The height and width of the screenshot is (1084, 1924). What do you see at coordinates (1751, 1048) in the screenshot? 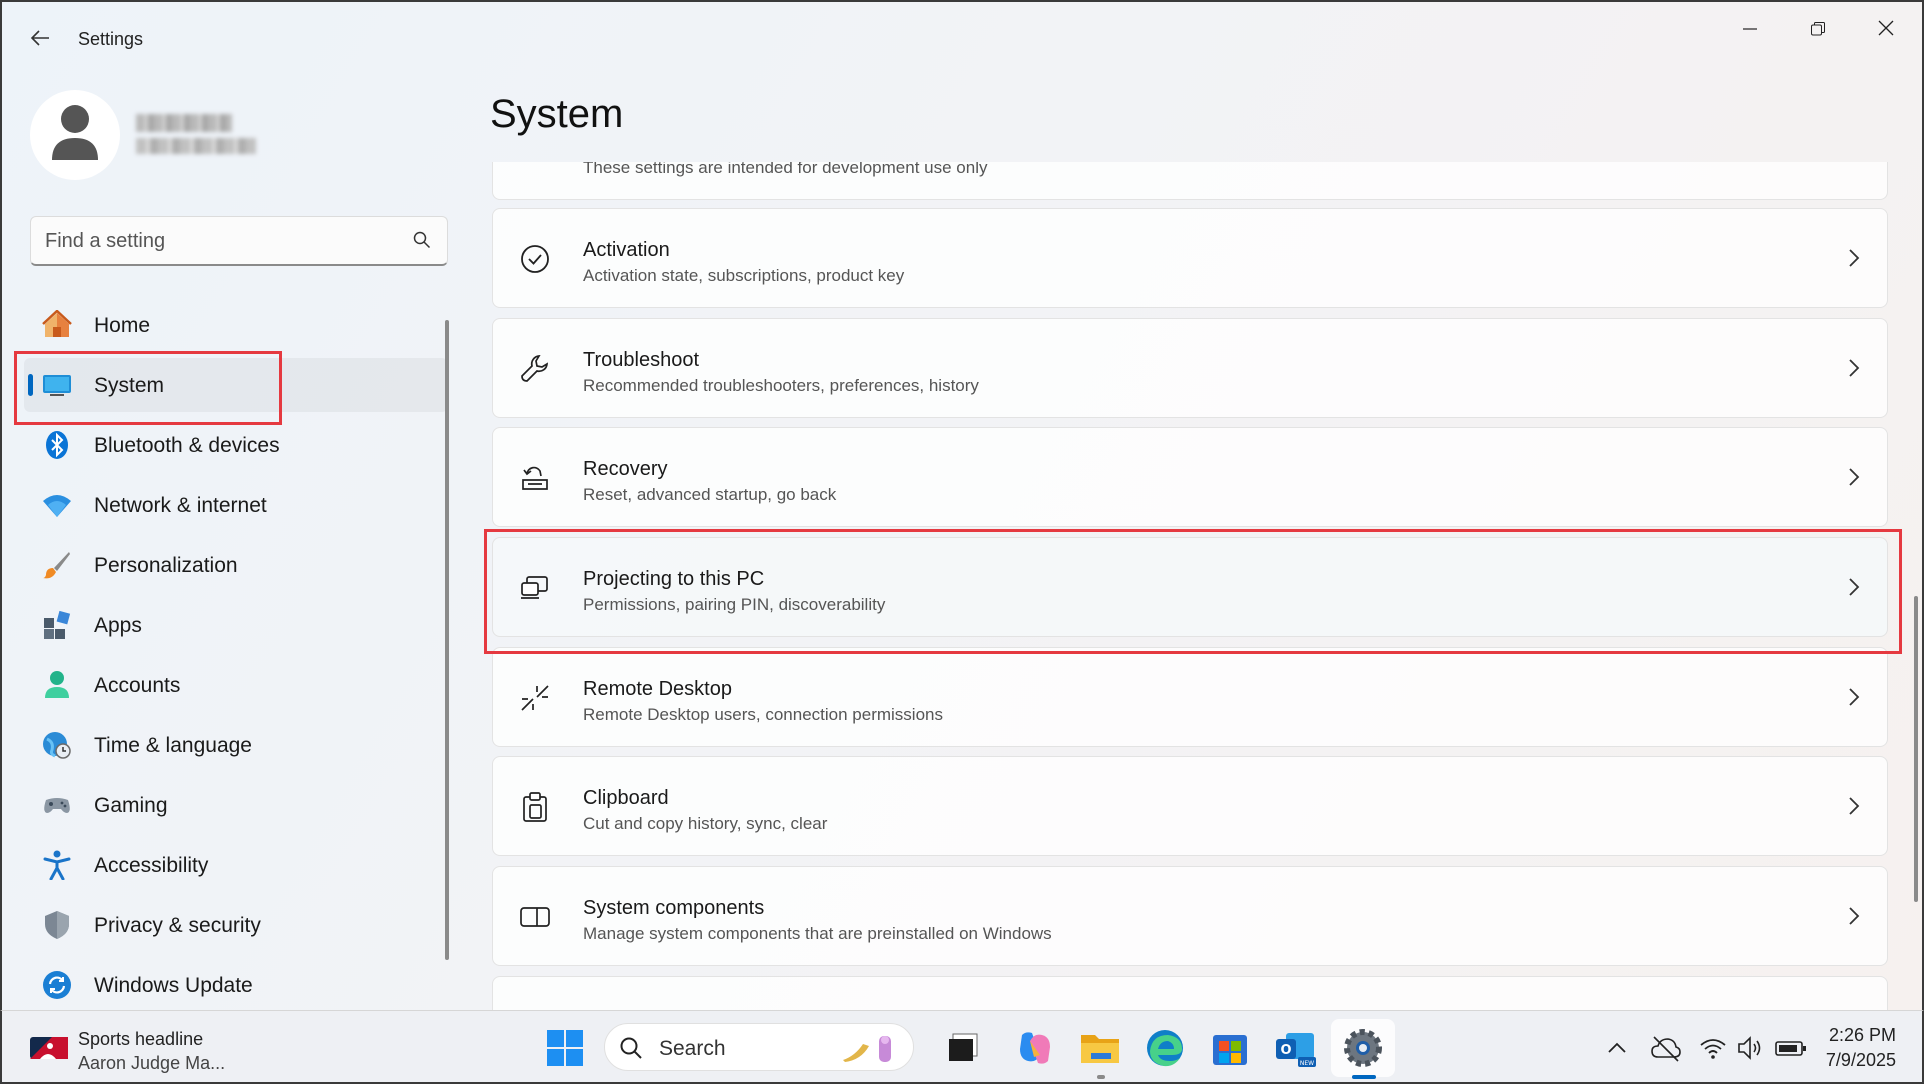
I see `volume-icon` at bounding box center [1751, 1048].